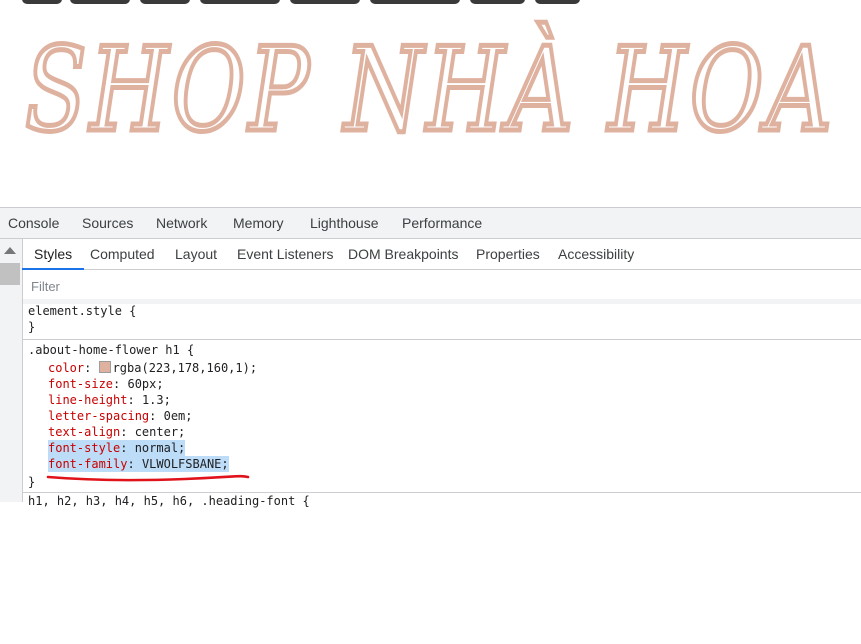 The height and width of the screenshot is (644, 861). What do you see at coordinates (403, 254) in the screenshot?
I see `tab-dom-breakpoints: DOM Breakpoints` at bounding box center [403, 254].